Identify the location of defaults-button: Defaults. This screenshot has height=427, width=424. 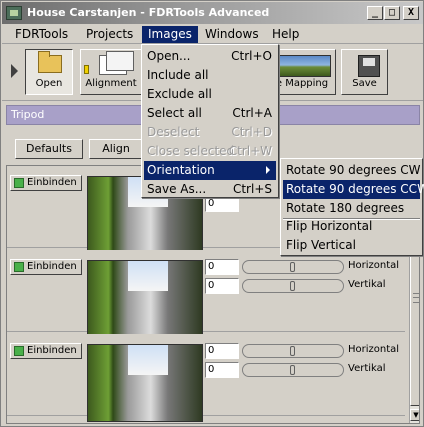
(49, 149).